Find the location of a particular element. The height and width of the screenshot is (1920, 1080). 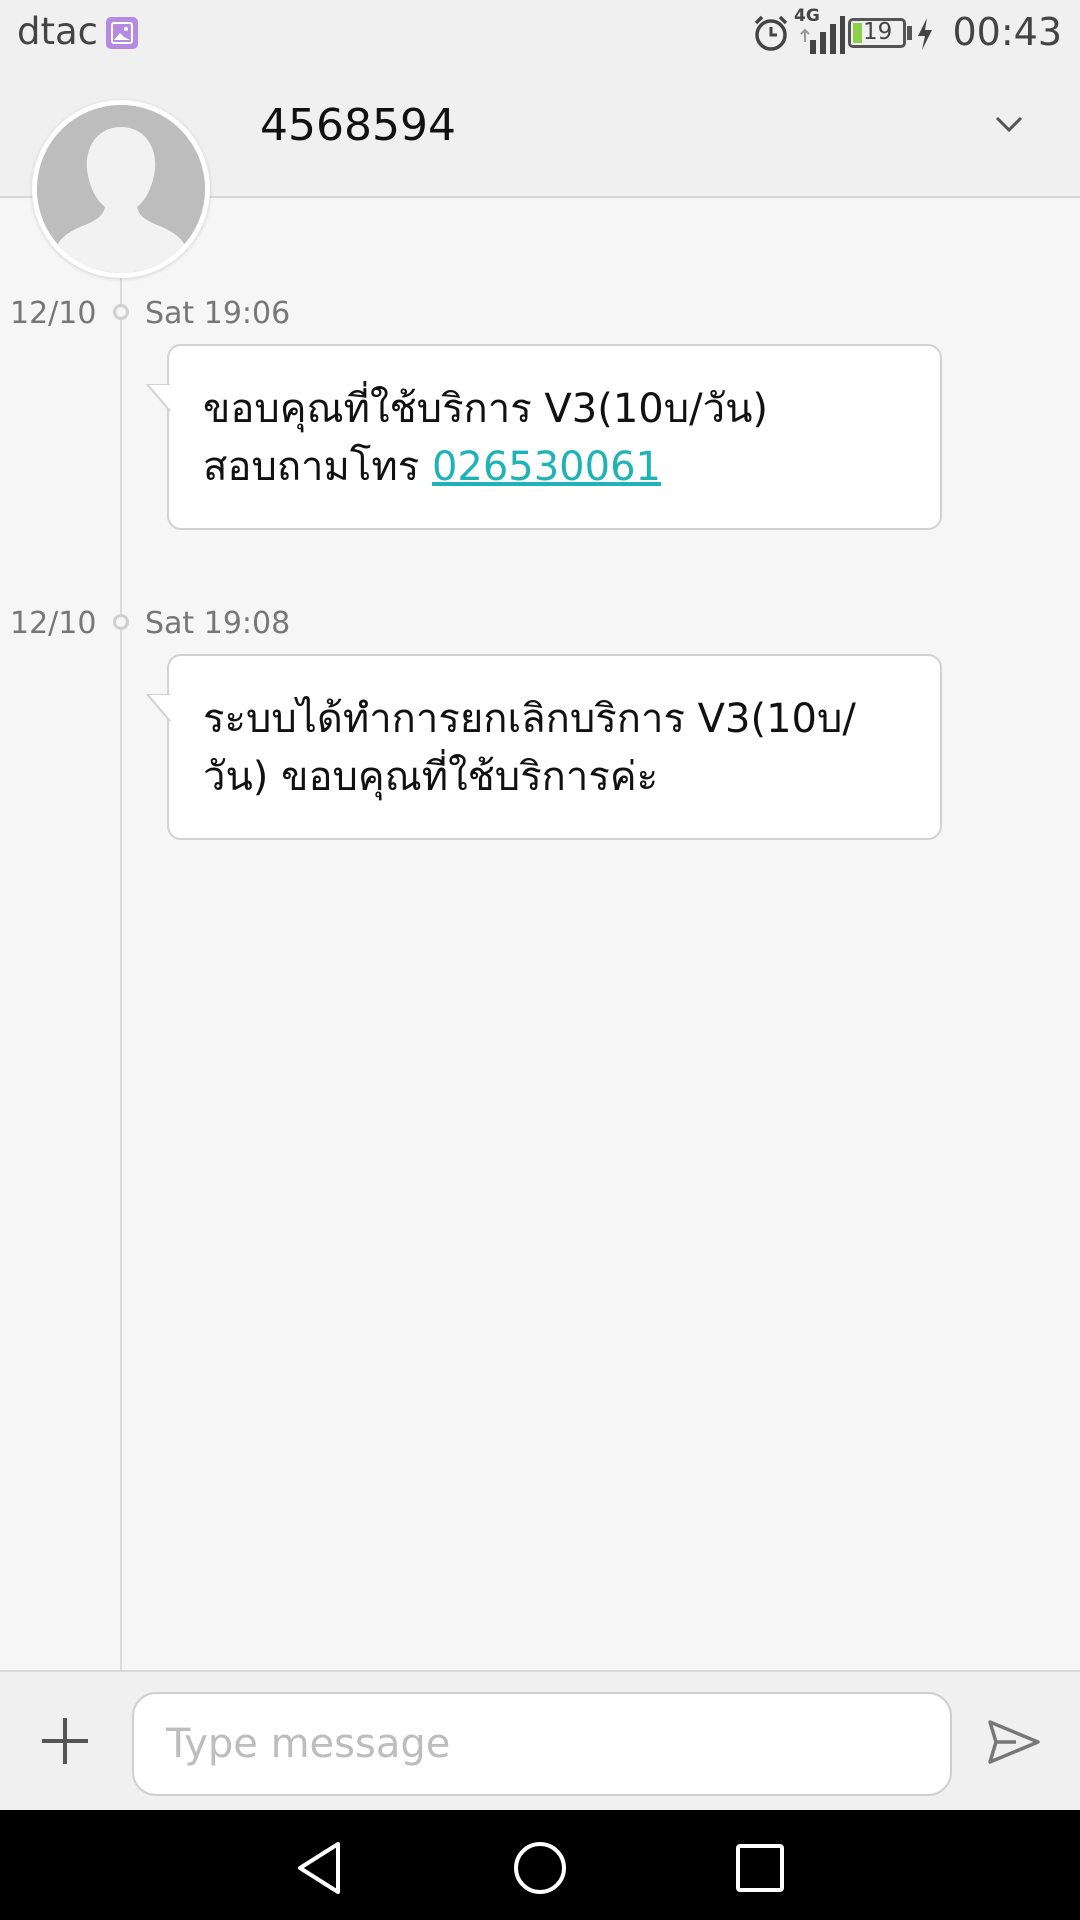

back-triangle-icon is located at coordinates (319, 1868).